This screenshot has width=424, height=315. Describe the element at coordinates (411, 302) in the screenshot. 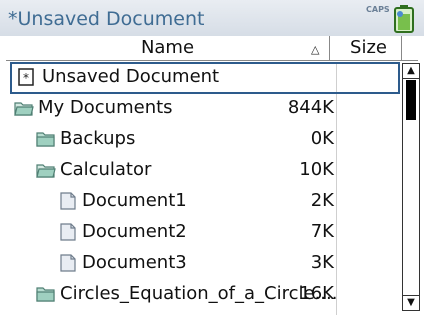

I see `scroll-down-arrow-icon: ▼` at that location.